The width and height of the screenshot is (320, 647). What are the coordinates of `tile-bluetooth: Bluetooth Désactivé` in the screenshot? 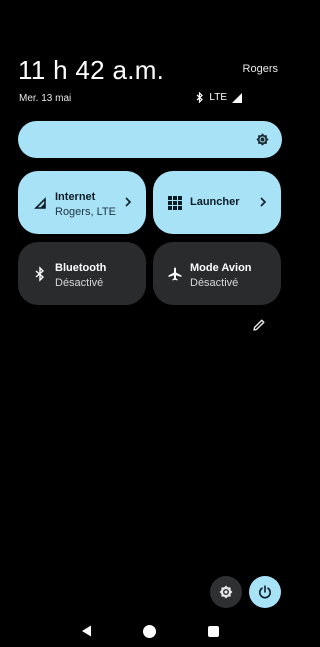 It's located at (82, 273).